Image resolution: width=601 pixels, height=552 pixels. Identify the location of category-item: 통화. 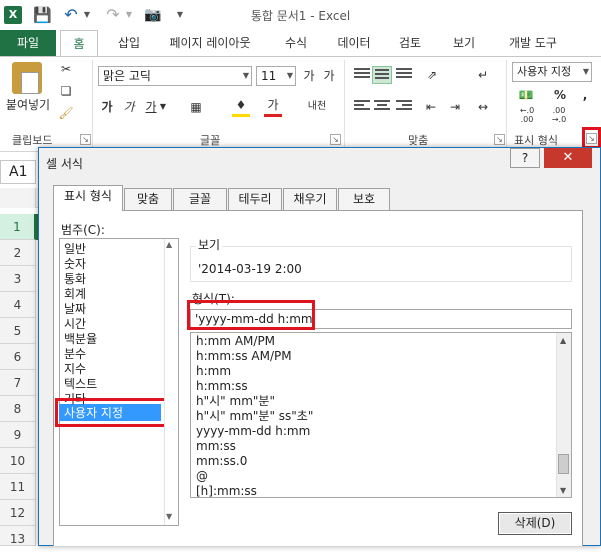
(114, 279).